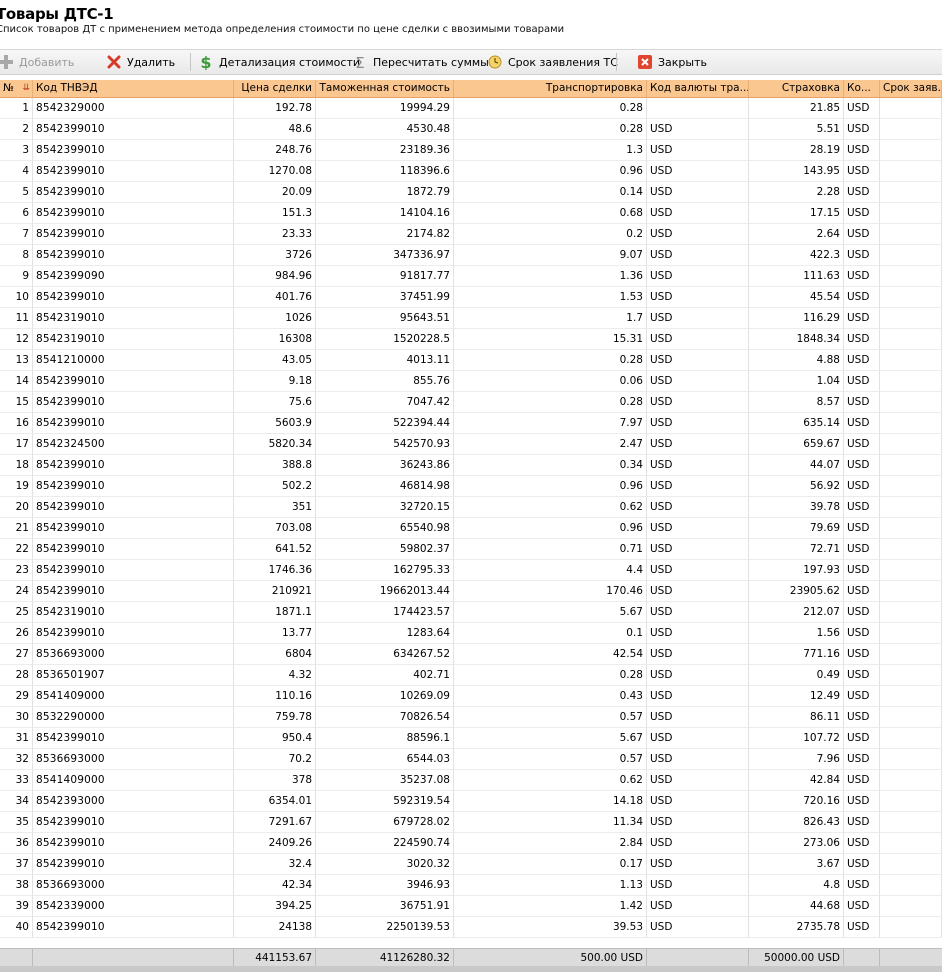 The width and height of the screenshot is (942, 972). What do you see at coordinates (796, 780) in the screenshot?
I see `cell-insurance: 42.84` at bounding box center [796, 780].